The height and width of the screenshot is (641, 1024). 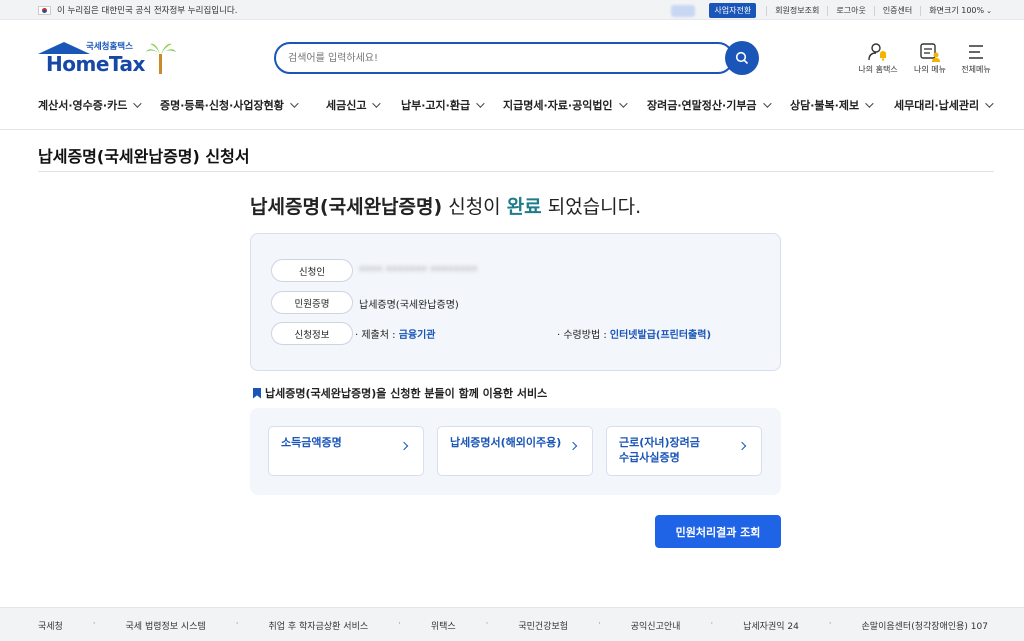 I want to click on completion-message: 납세증명(국세완납증명) 신청이 완료 되었습니다., so click(x=515, y=205).